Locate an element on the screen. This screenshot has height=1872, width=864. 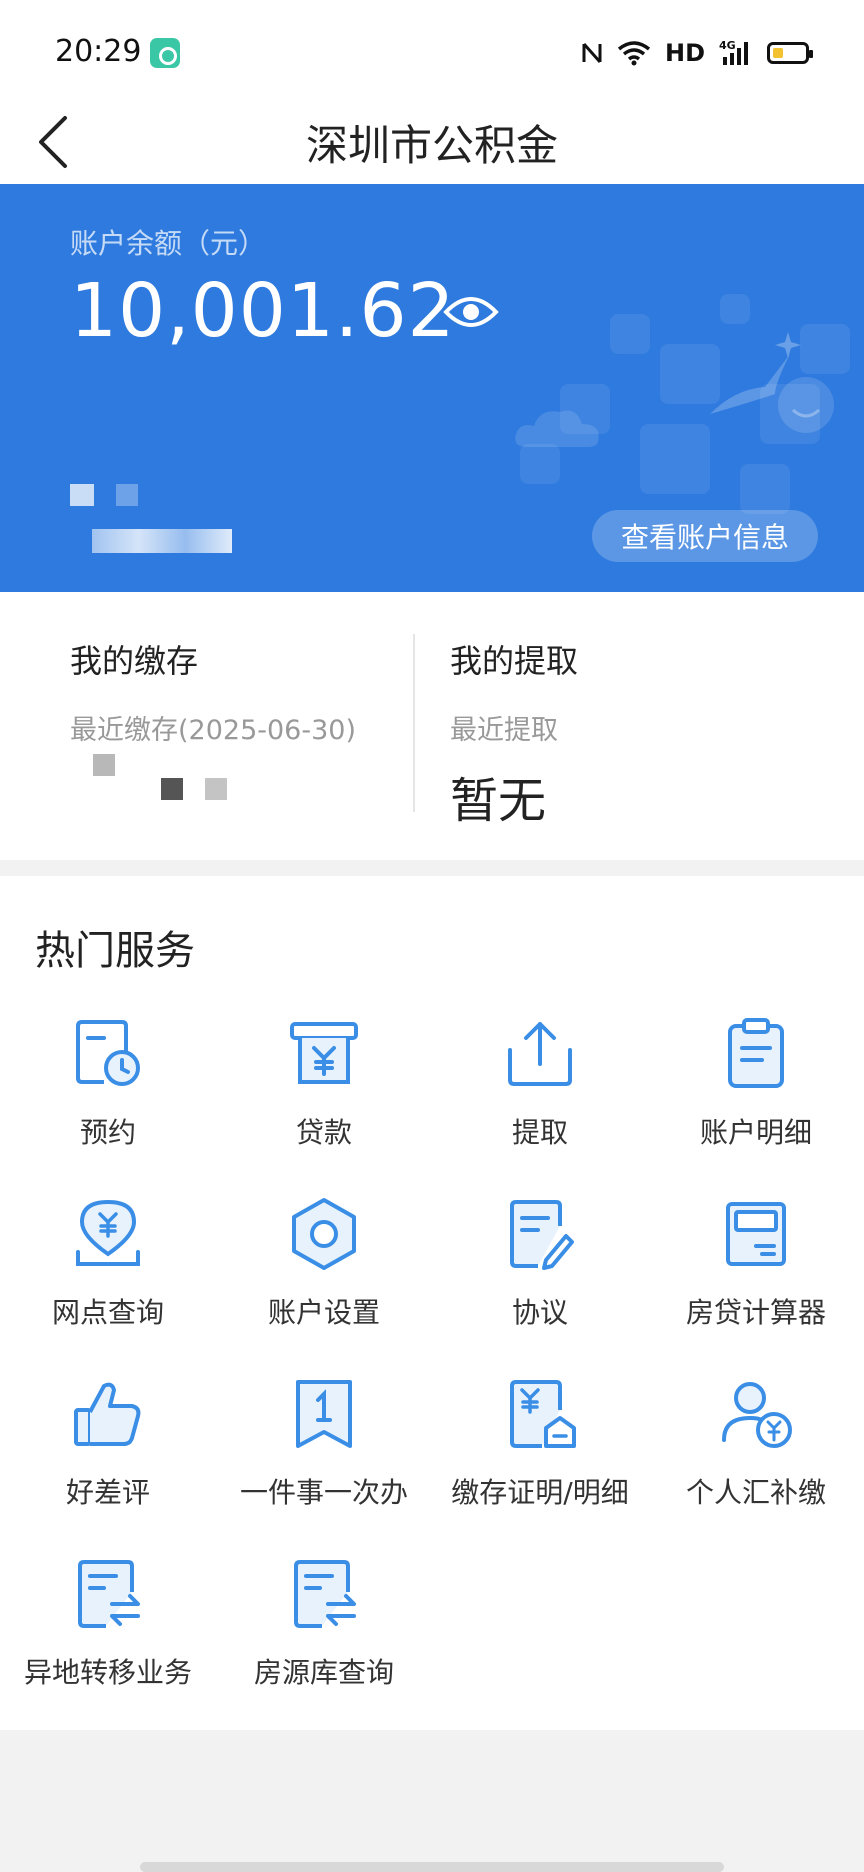
back-button is located at coordinates (53, 142).